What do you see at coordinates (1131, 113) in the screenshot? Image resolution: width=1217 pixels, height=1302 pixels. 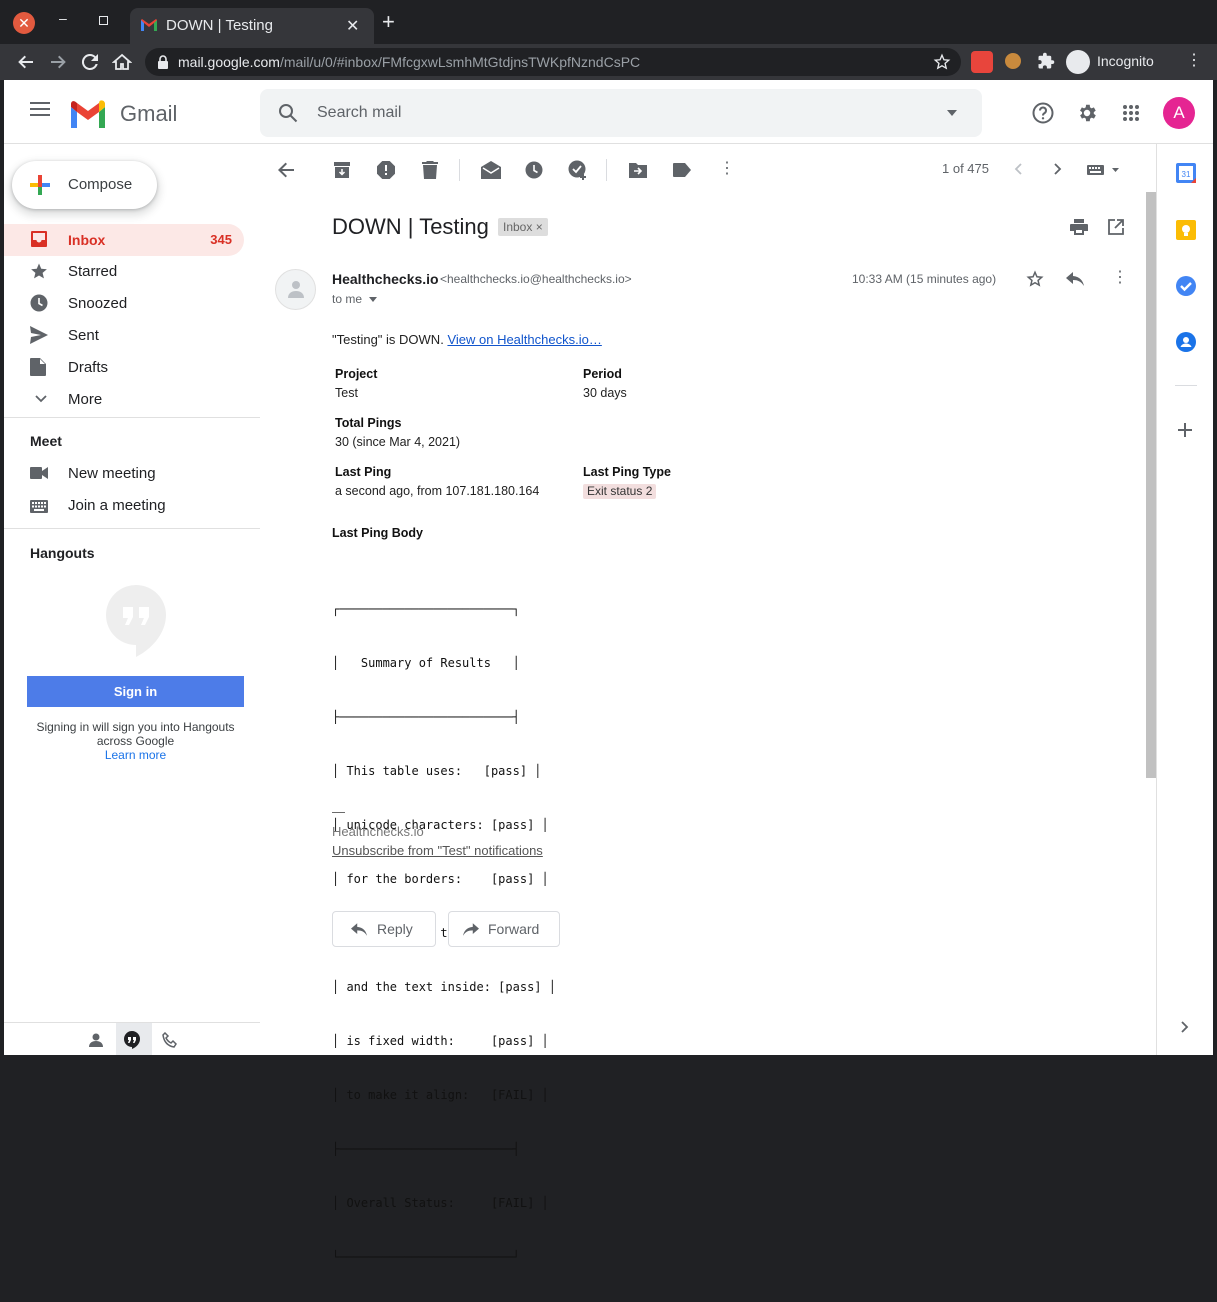 I see `apps-grid-icon` at bounding box center [1131, 113].